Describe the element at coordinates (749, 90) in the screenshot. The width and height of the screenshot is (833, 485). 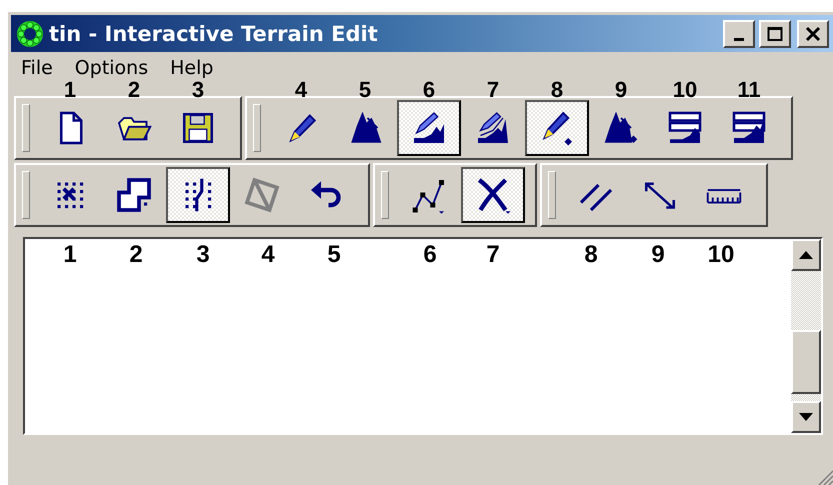
I see `callout-number: 11` at that location.